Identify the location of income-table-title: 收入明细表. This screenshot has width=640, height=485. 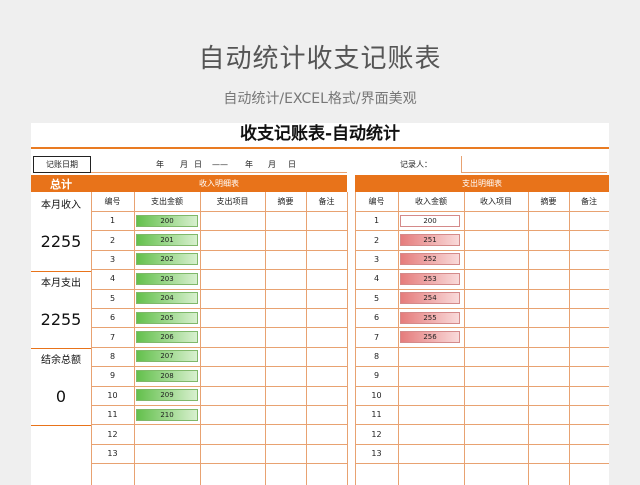
(219, 183).